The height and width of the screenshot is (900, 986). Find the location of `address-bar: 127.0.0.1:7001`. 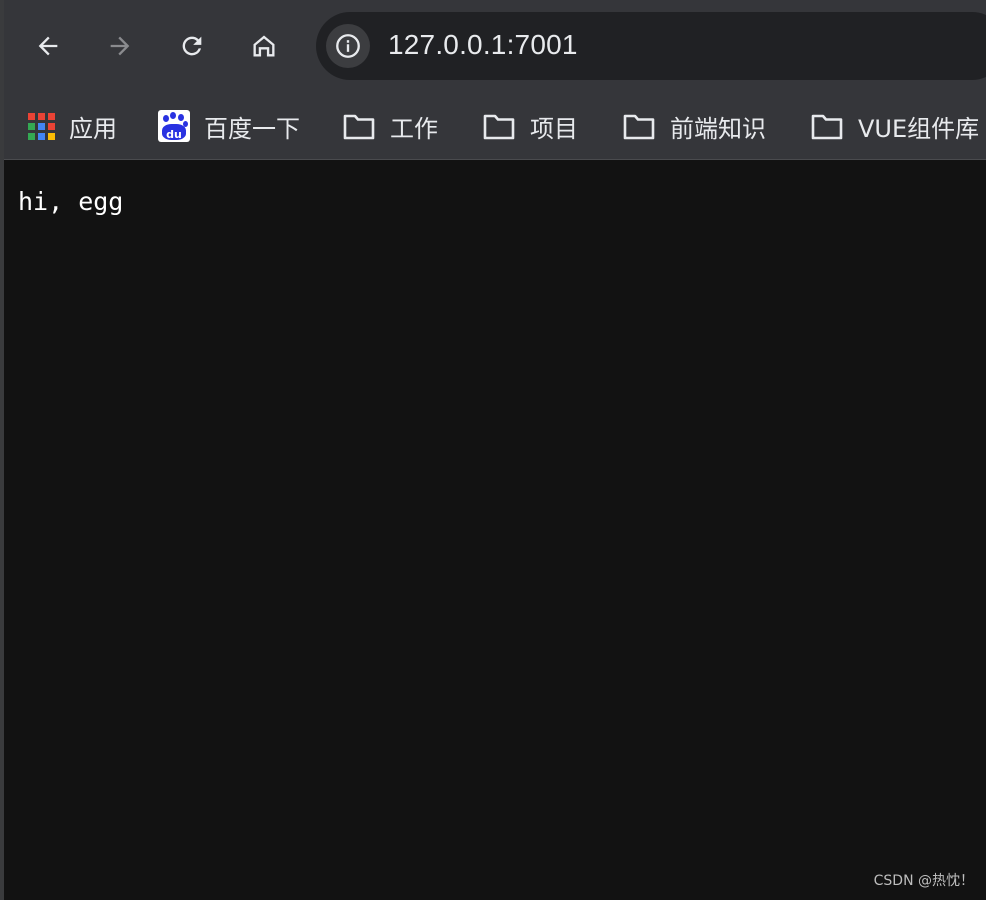

address-bar: 127.0.0.1:7001 is located at coordinates (651, 46).